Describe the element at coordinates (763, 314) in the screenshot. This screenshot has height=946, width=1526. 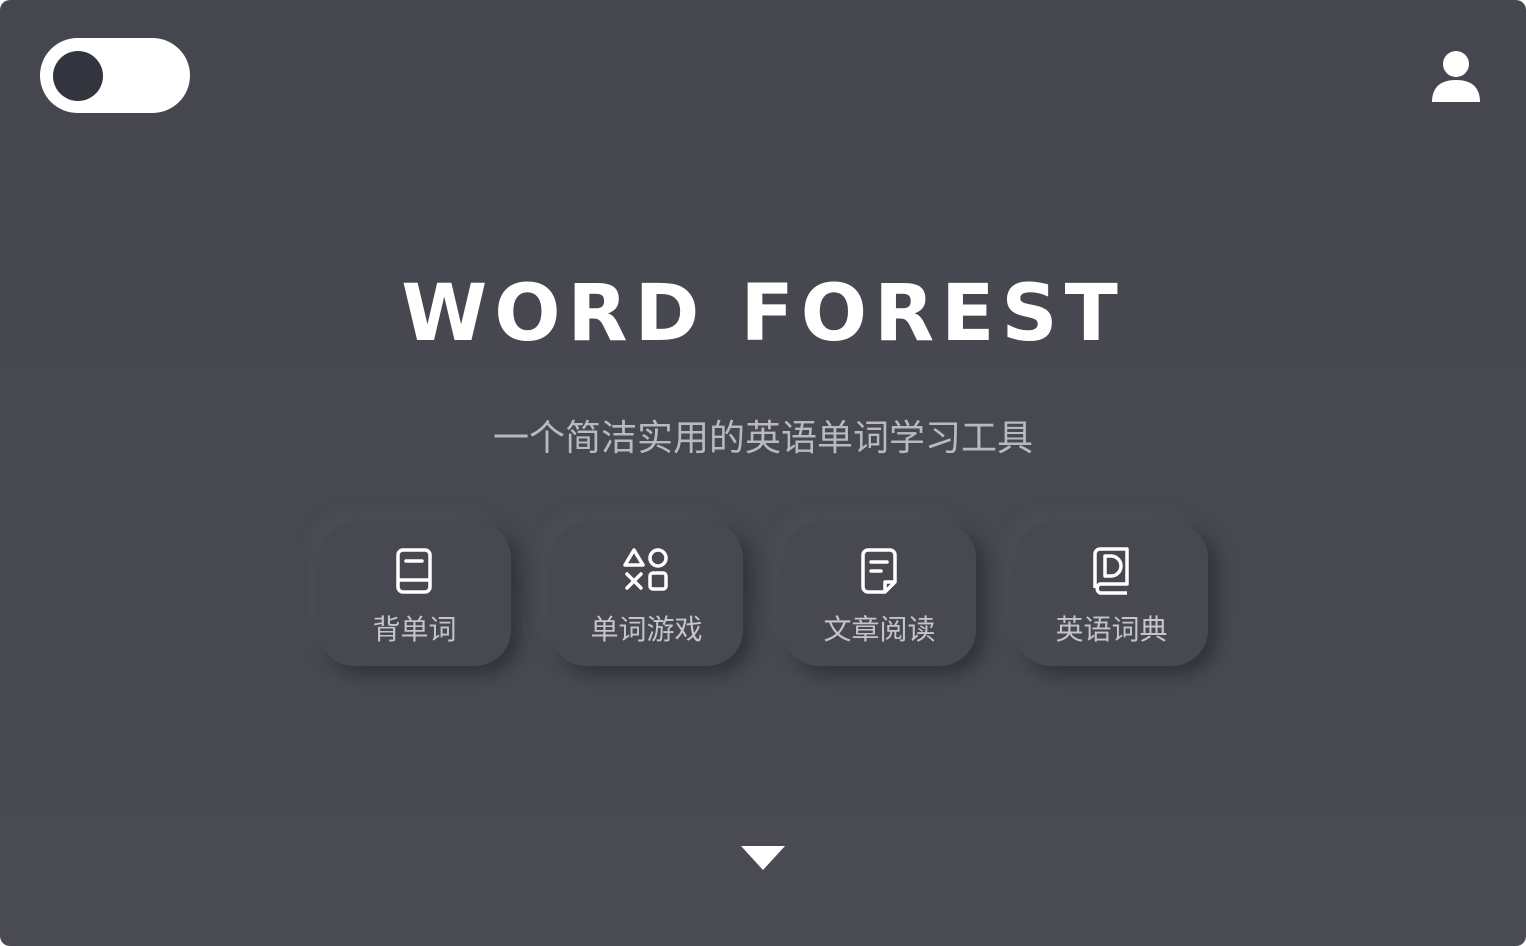
I see `app-title: WORD FOREST` at that location.